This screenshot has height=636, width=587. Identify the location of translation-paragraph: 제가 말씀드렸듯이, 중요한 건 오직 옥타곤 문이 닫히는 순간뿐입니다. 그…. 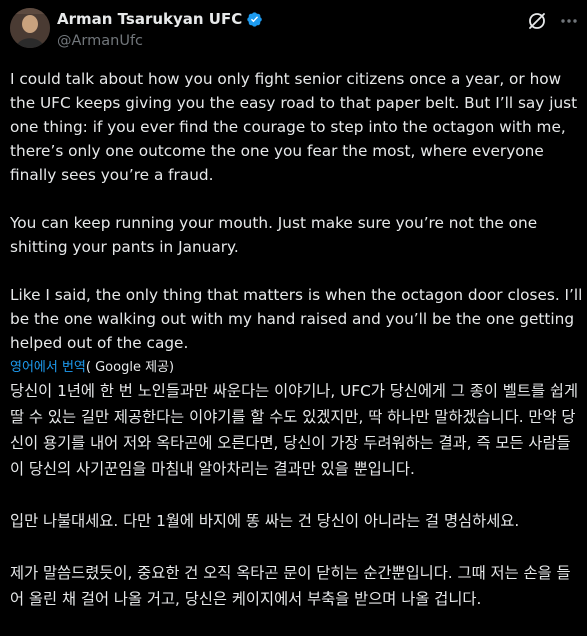
(290, 586).